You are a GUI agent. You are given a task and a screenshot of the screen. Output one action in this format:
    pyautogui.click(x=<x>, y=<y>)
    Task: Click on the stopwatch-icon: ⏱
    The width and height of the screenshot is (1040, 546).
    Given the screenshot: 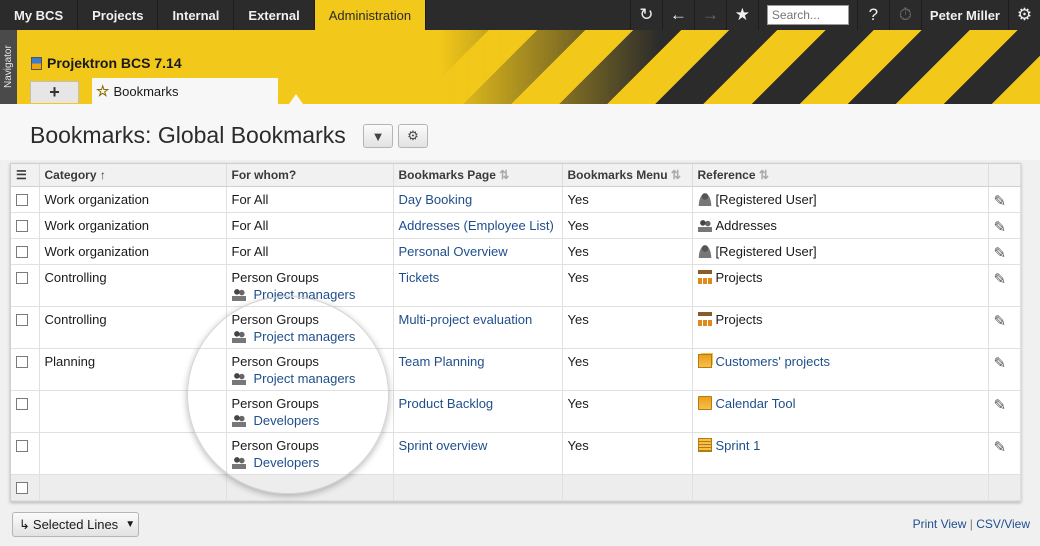 What is the action you would take?
    pyautogui.click(x=904, y=15)
    